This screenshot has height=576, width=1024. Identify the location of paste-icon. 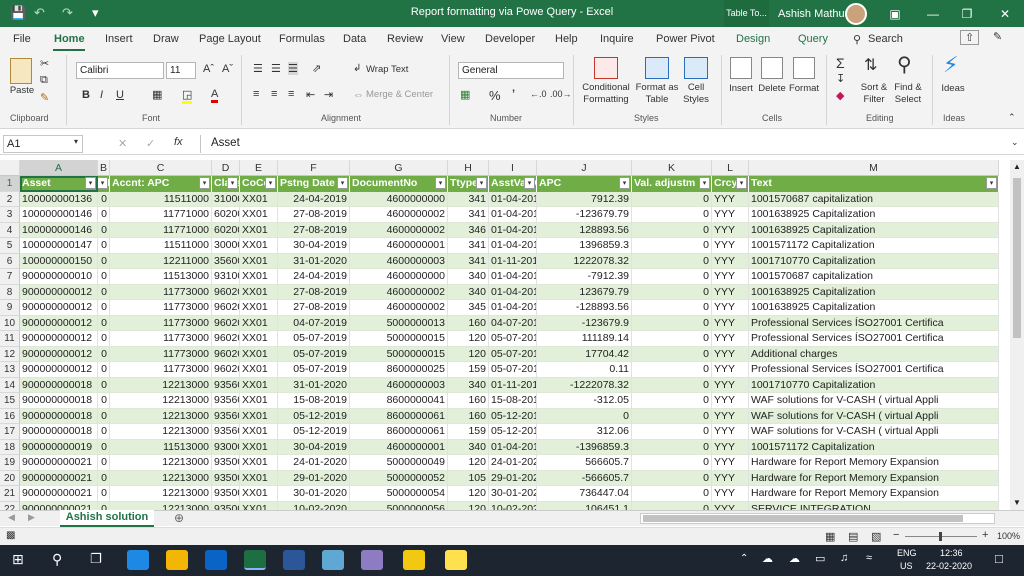
(21, 71).